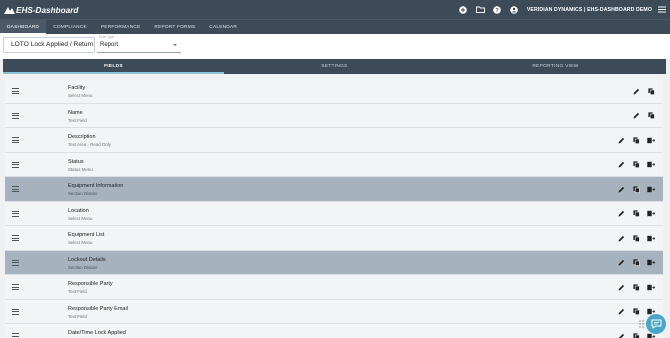 The height and width of the screenshot is (338, 670). I want to click on chat-icon, so click(656, 324).